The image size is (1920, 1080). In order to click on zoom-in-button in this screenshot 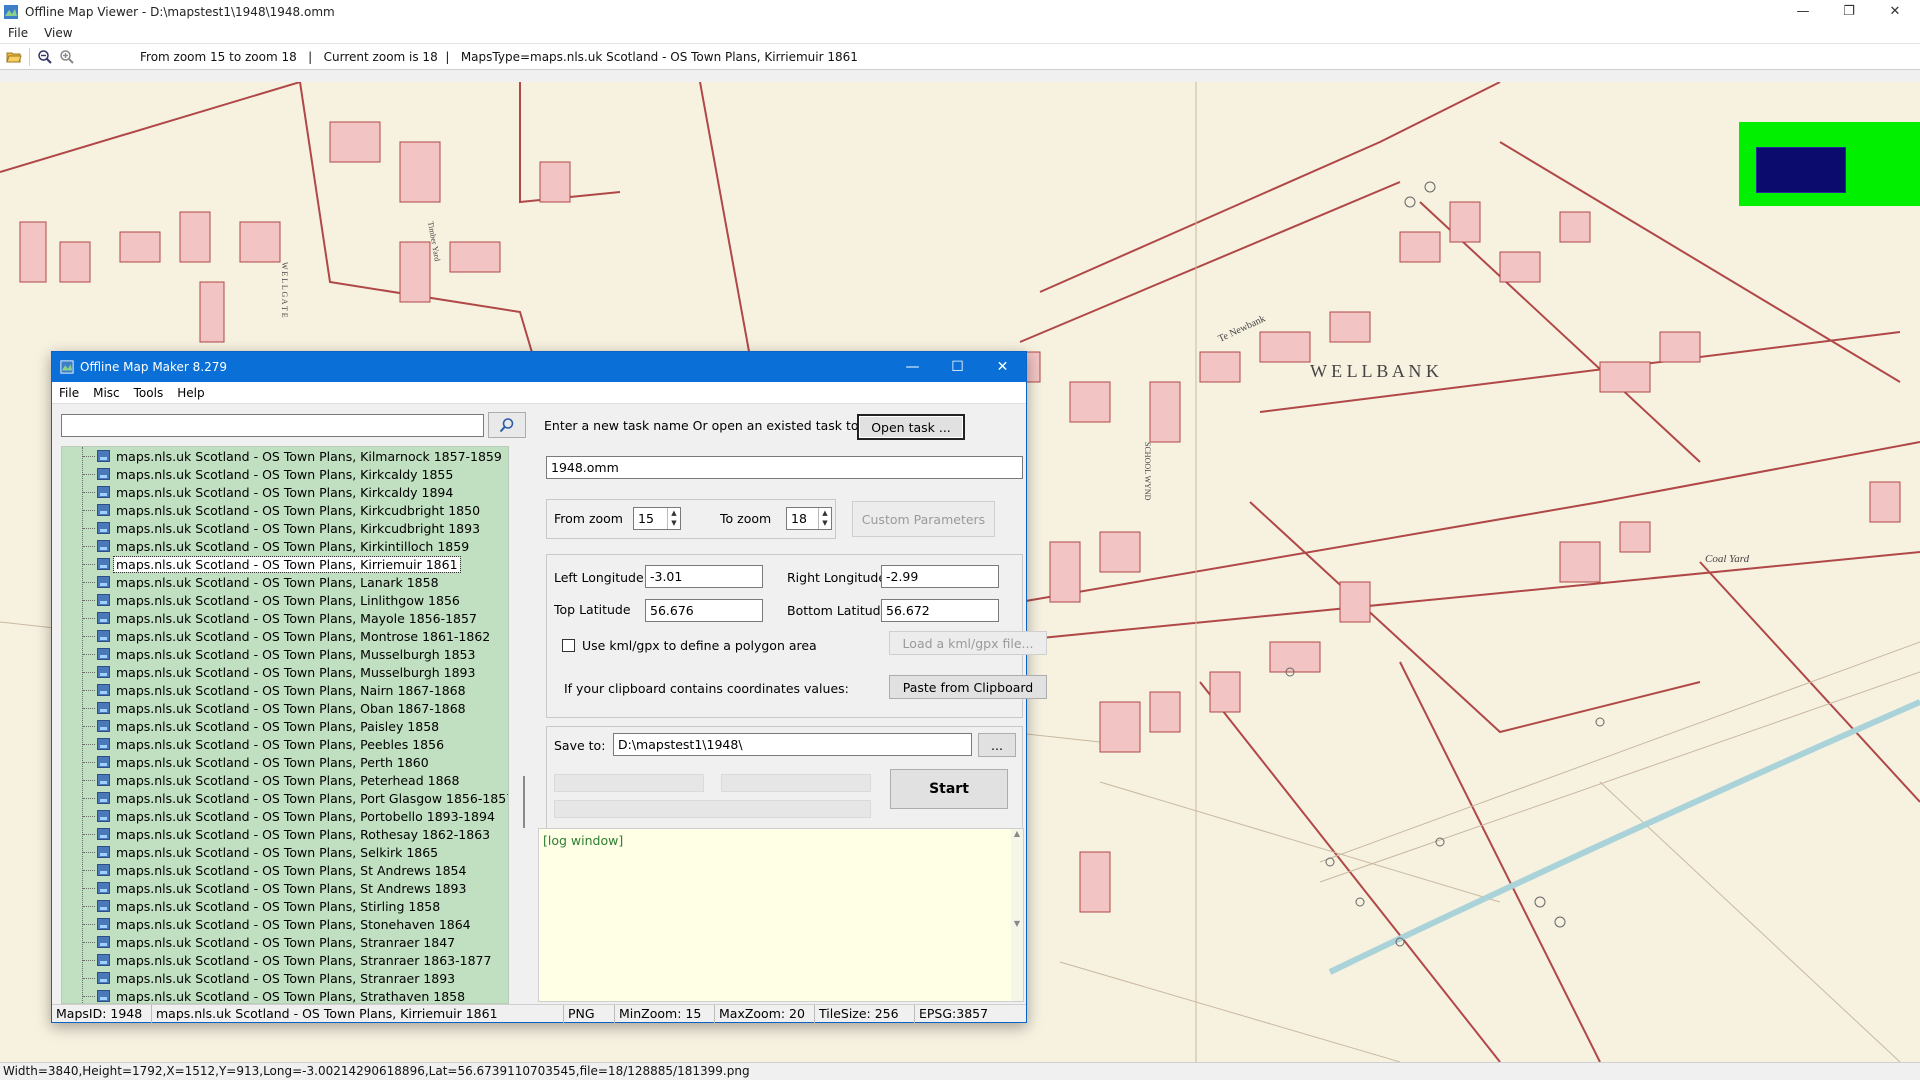, I will do `click(67, 57)`.